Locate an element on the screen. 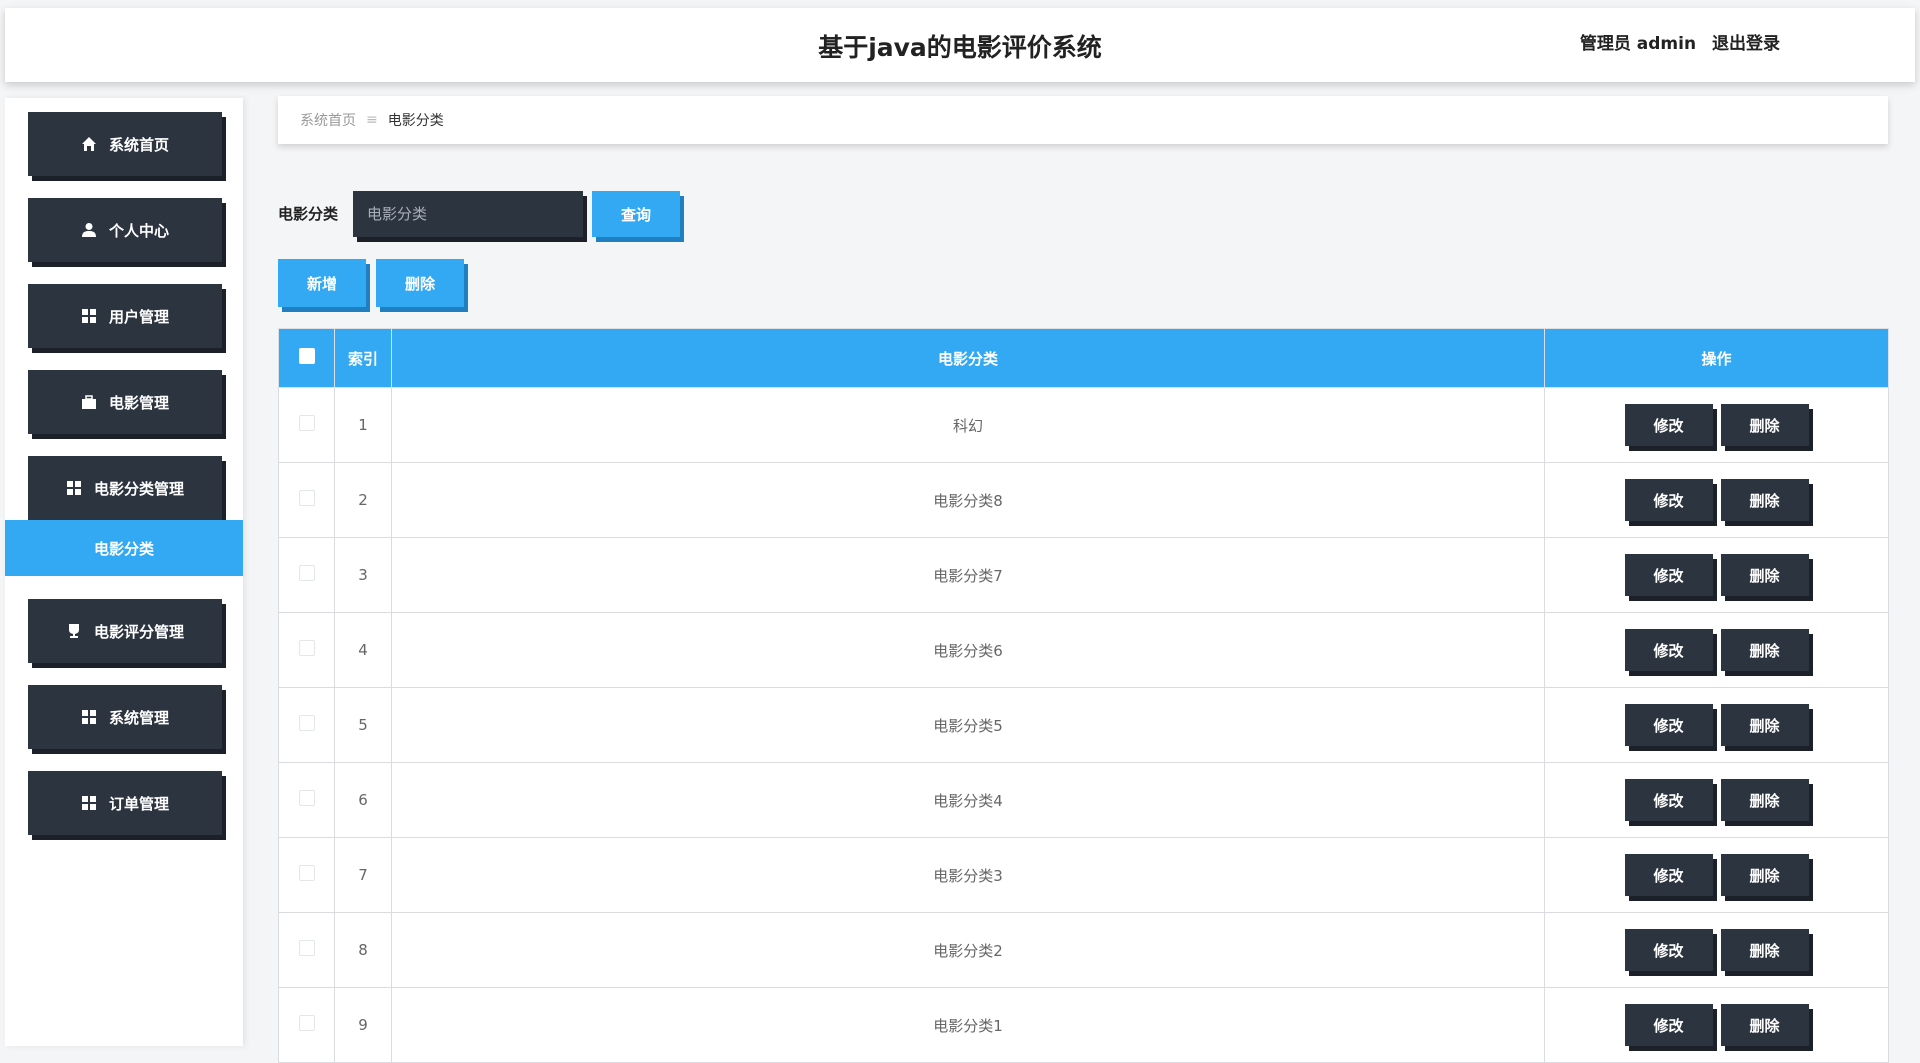  sidebar-item-users: 用户管理 is located at coordinates (125, 316).